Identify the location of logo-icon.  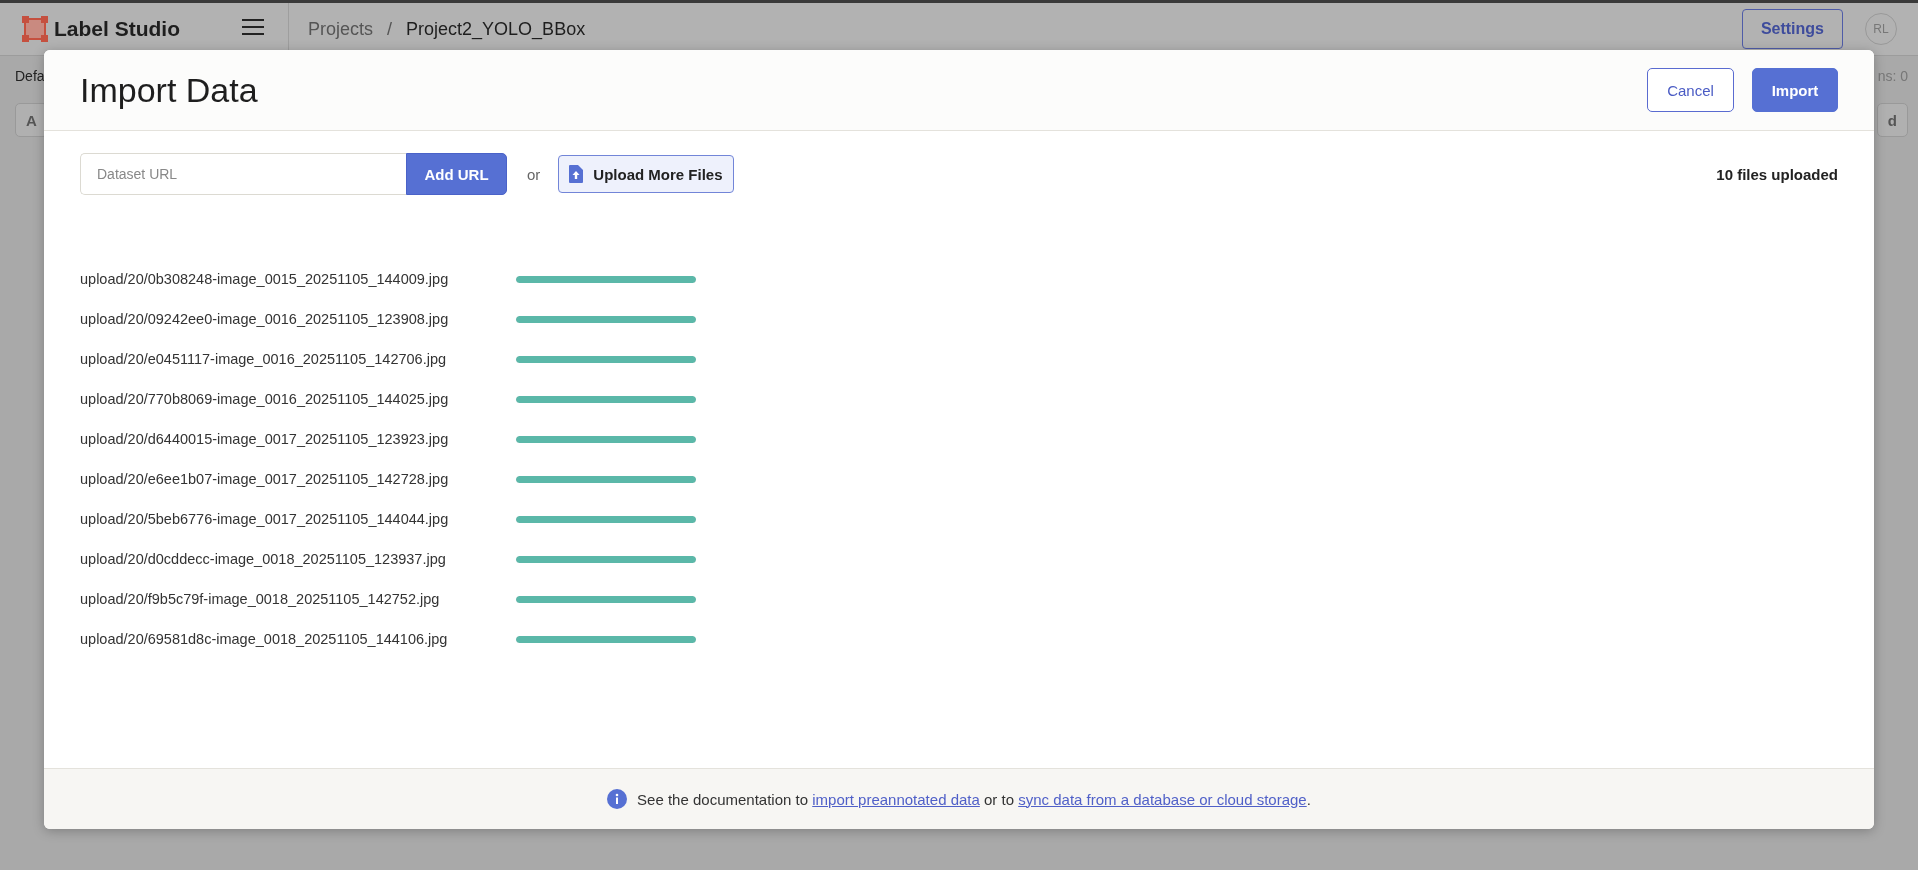
(35, 29).